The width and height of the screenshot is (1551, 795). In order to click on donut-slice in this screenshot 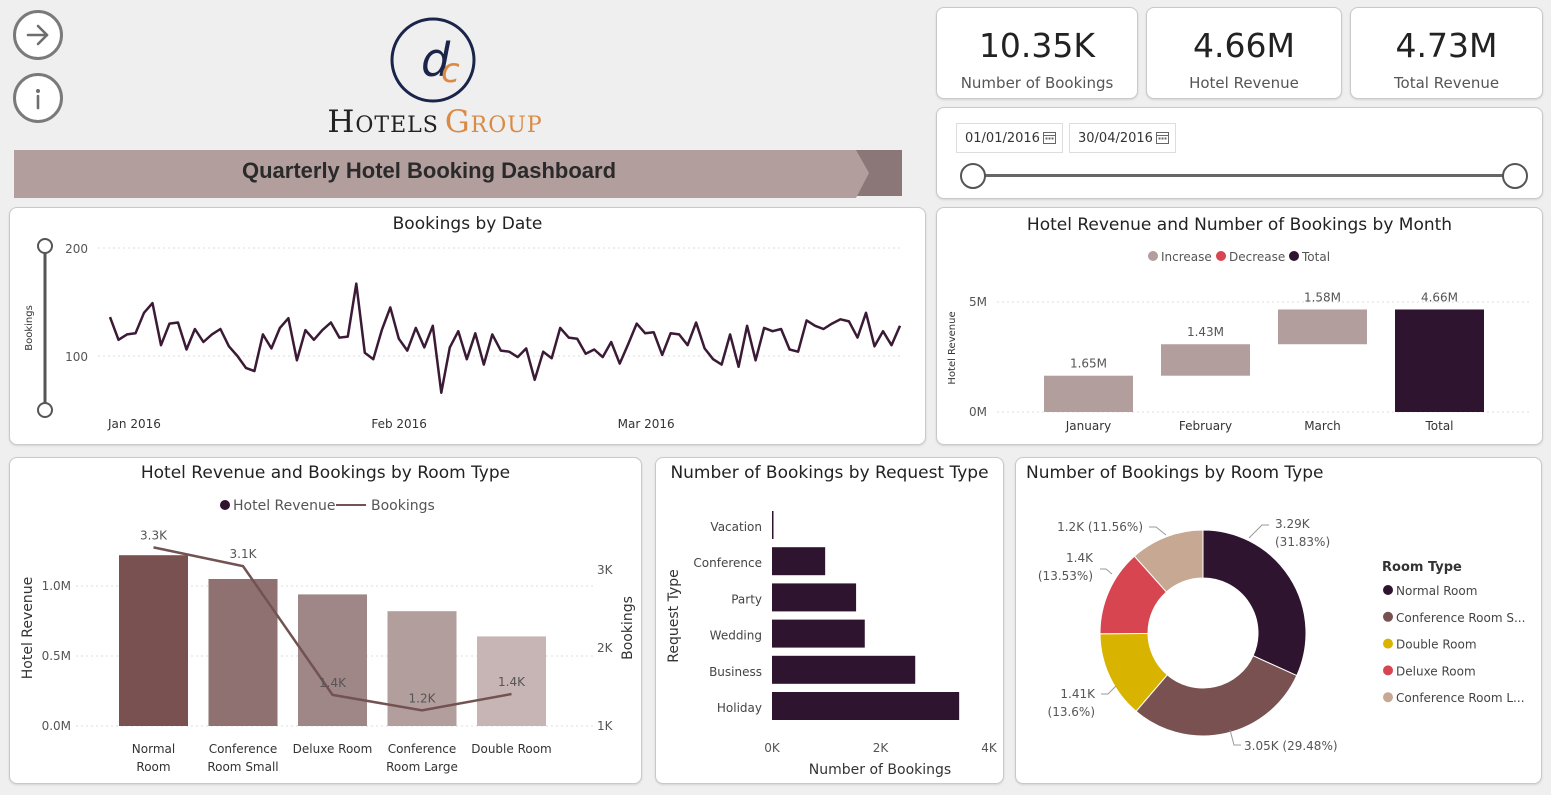, I will do `click(1254, 603)`.